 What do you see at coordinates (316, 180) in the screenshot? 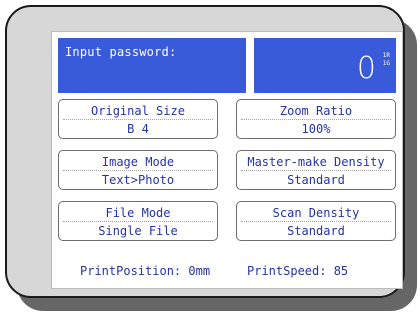
I see `master-make-density-value: Standard` at bounding box center [316, 180].